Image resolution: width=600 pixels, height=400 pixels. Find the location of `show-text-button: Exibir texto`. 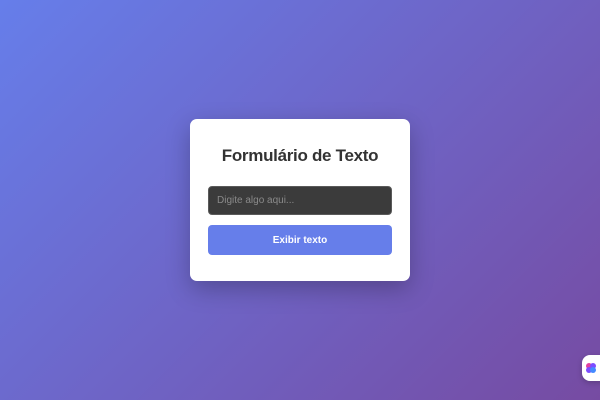

show-text-button: Exibir texto is located at coordinates (300, 240).